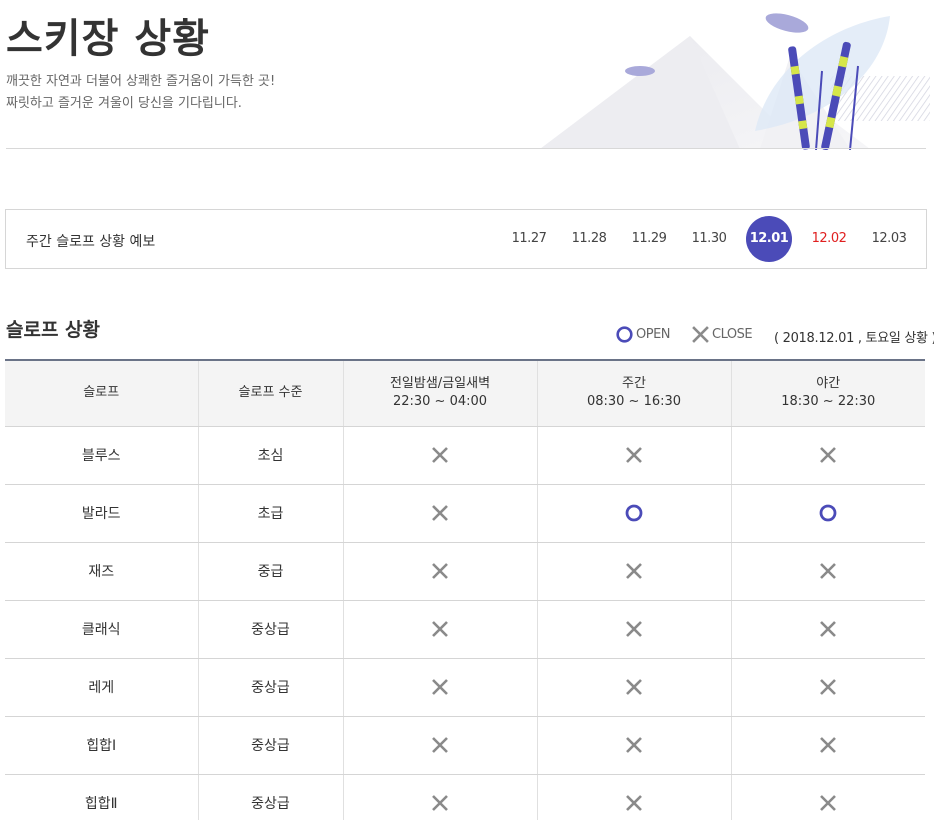 The height and width of the screenshot is (820, 934). Describe the element at coordinates (101, 745) in the screenshot. I see `slope-name-cell: 힙합Ⅰ` at that location.